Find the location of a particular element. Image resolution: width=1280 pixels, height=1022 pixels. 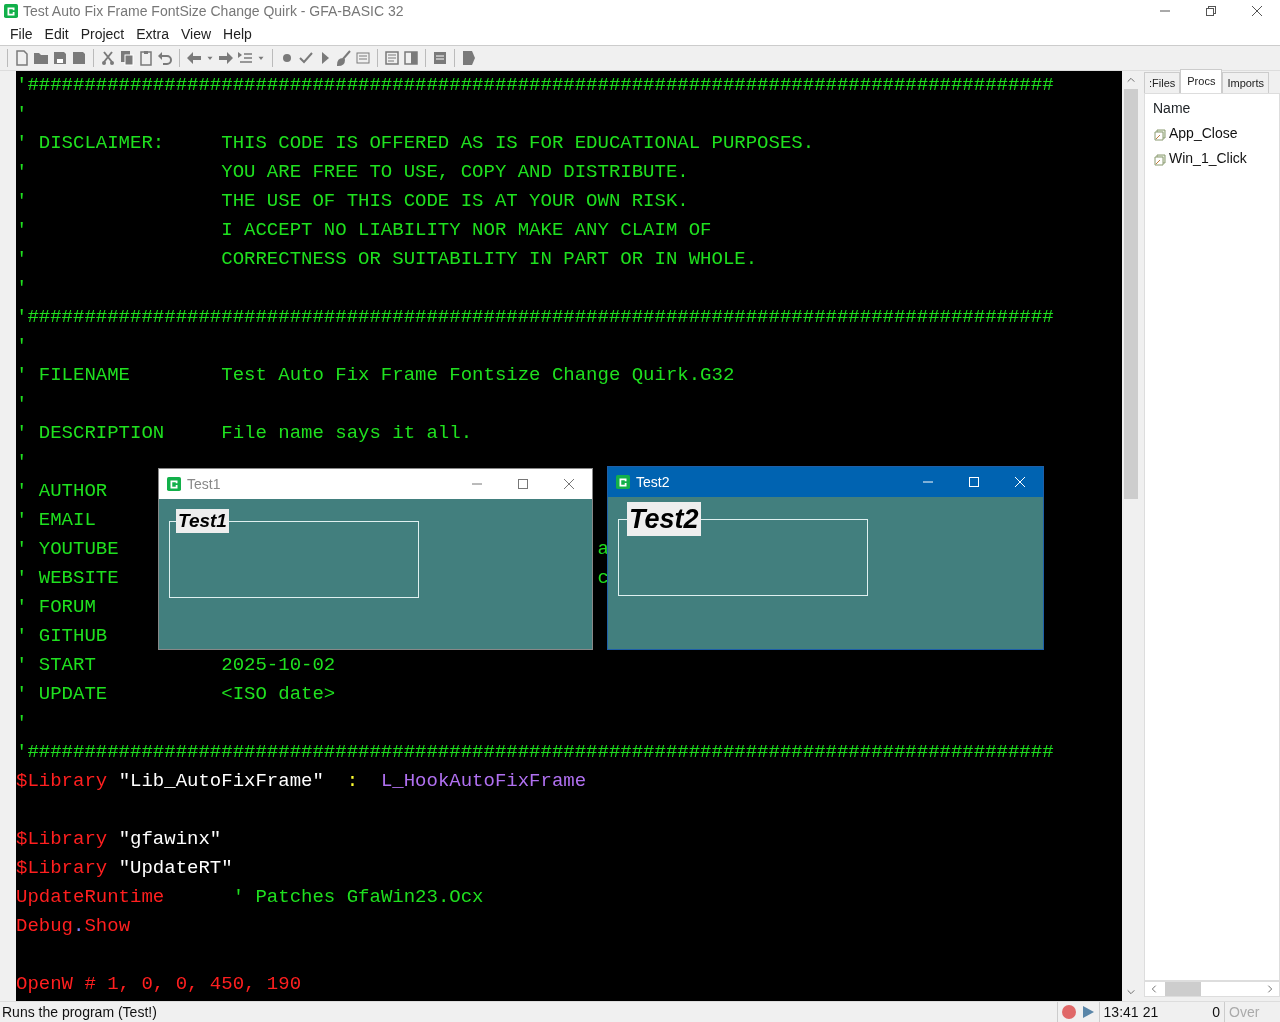

menu-item: Extra is located at coordinates (152, 33).